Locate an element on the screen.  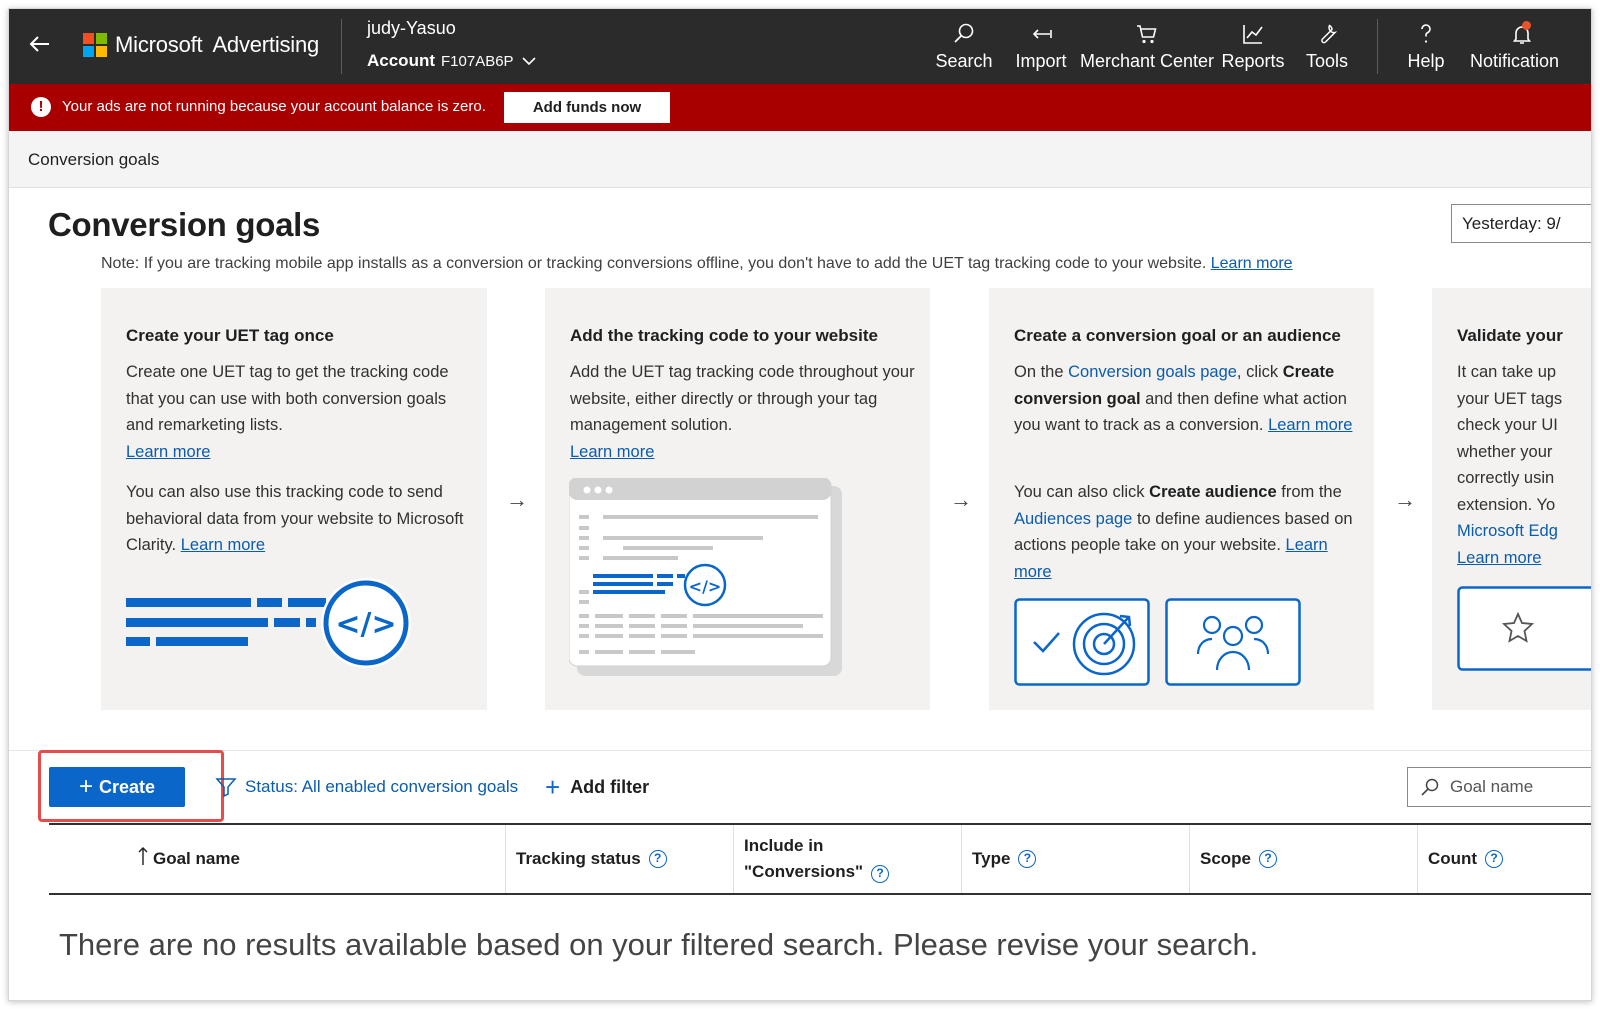
add-funds-button: Add funds now is located at coordinates (587, 107).